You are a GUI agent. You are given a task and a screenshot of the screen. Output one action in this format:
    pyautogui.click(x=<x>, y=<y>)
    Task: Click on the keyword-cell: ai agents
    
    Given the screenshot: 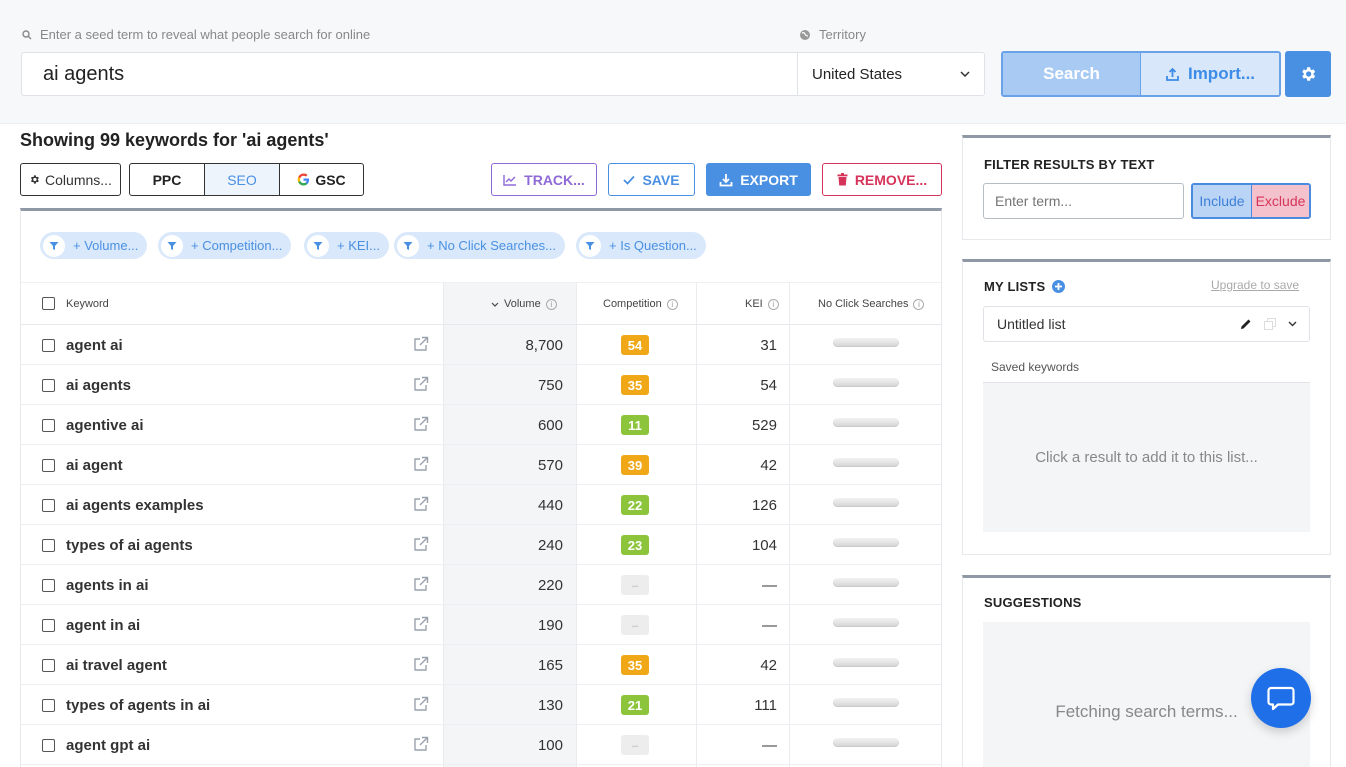 What is the action you would take?
    pyautogui.click(x=98, y=385)
    